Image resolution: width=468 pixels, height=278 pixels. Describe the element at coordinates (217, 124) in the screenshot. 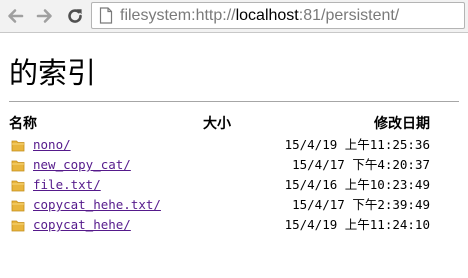

I see `column-header-size: 大小` at that location.